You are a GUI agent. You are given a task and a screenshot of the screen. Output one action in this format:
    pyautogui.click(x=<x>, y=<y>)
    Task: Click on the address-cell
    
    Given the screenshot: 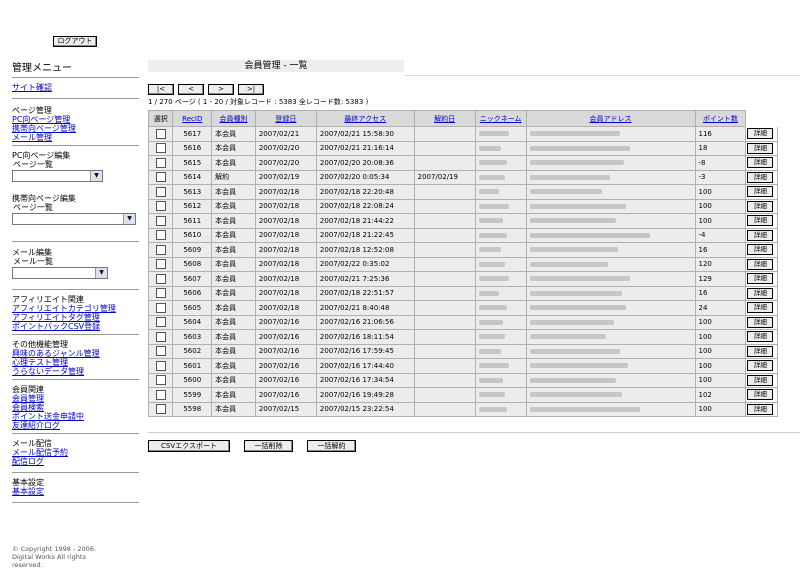 What is the action you would take?
    pyautogui.click(x=610, y=250)
    